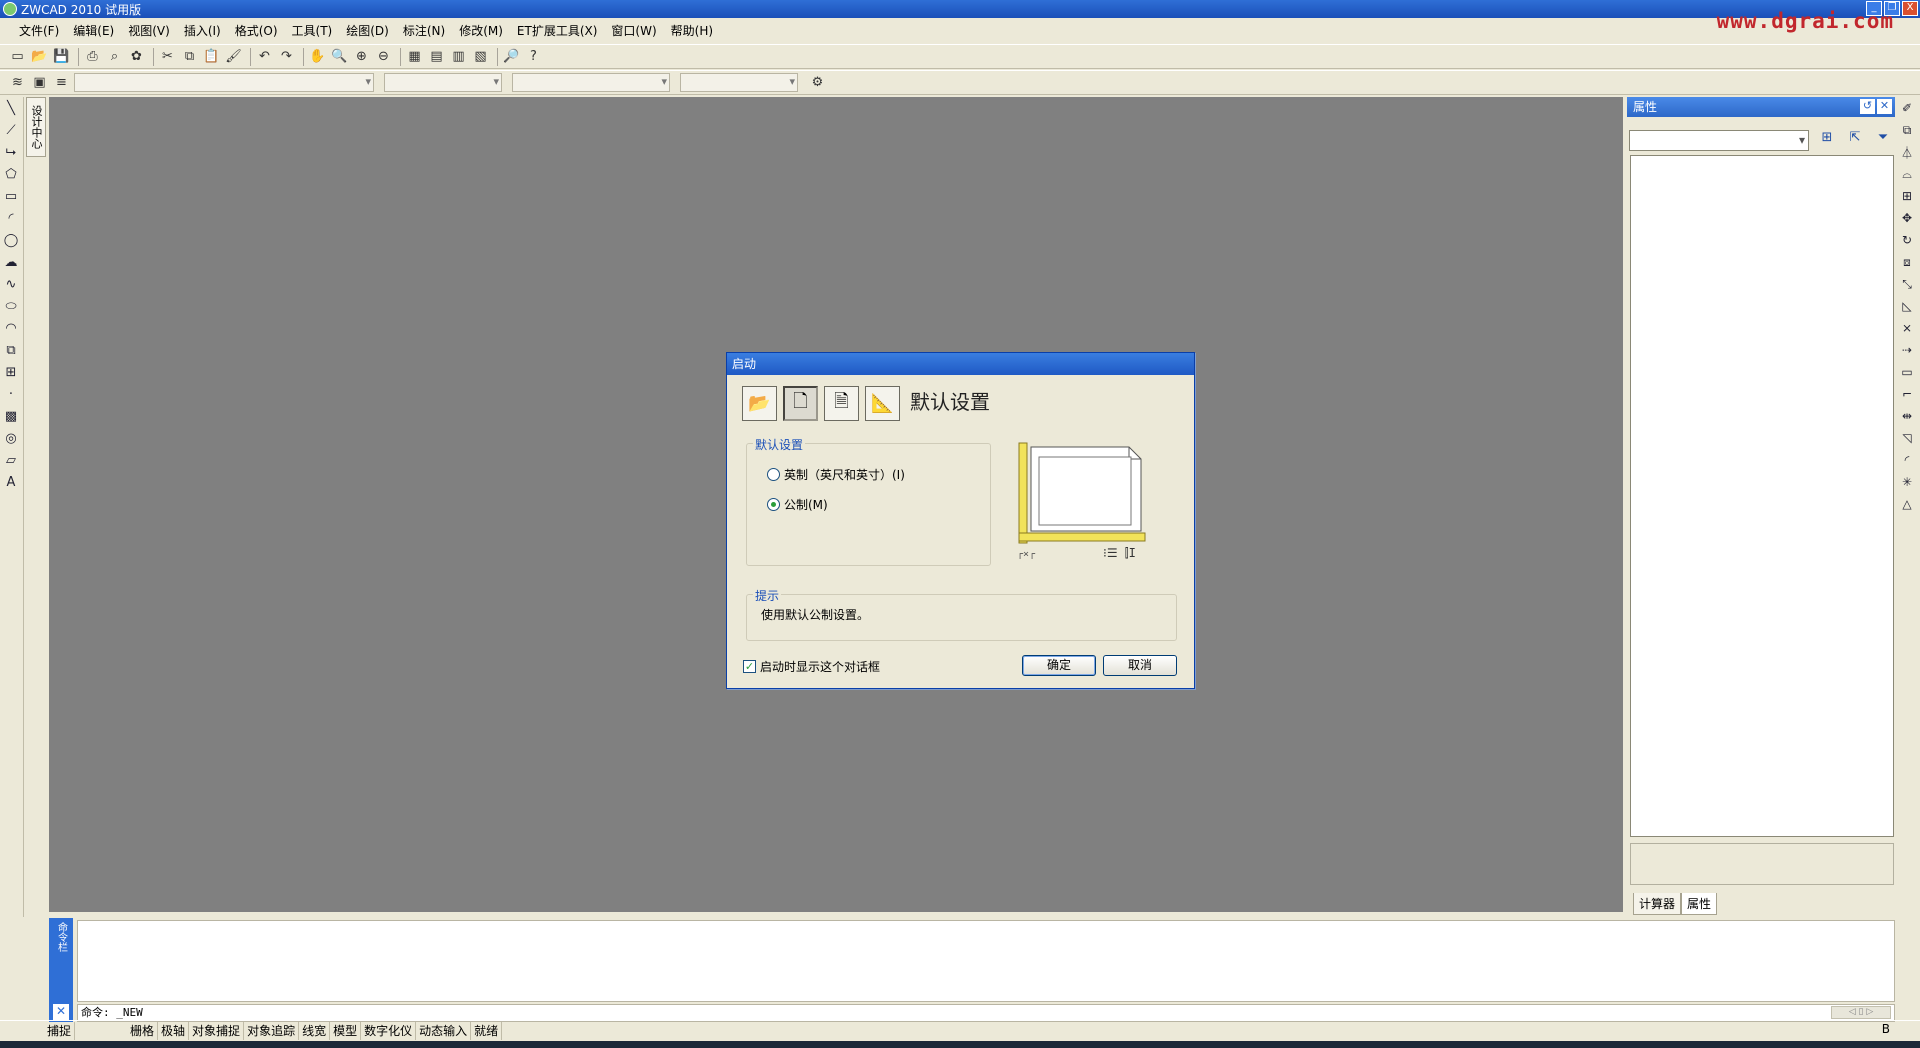 Image resolution: width=1920 pixels, height=1048 pixels. What do you see at coordinates (286, 56) in the screenshot?
I see `redo-icon: ↷` at bounding box center [286, 56].